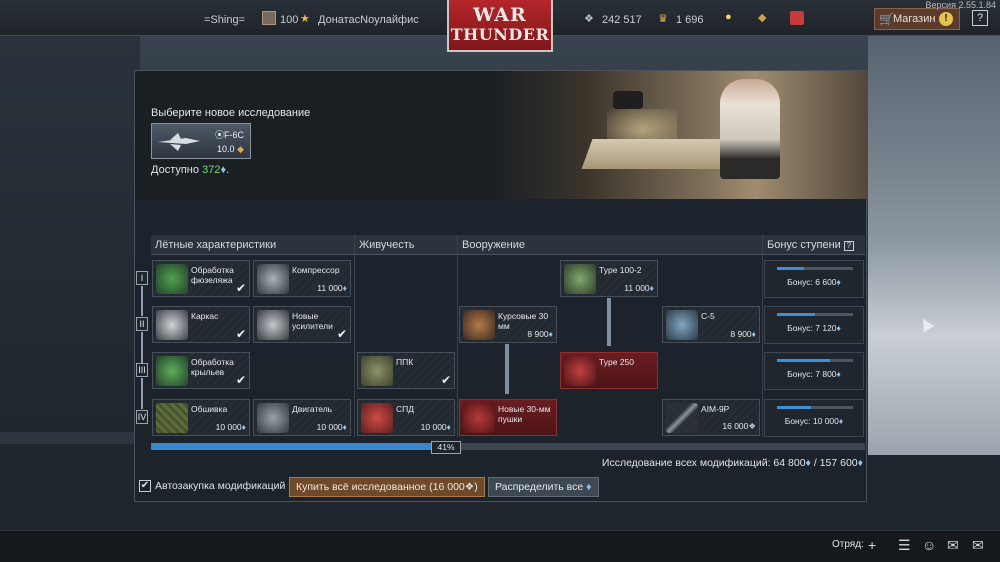 Image resolution: width=1000 pixels, height=562 pixels. I want to click on mod-aim9p: AIM-9P 16 000❖, so click(711, 417).